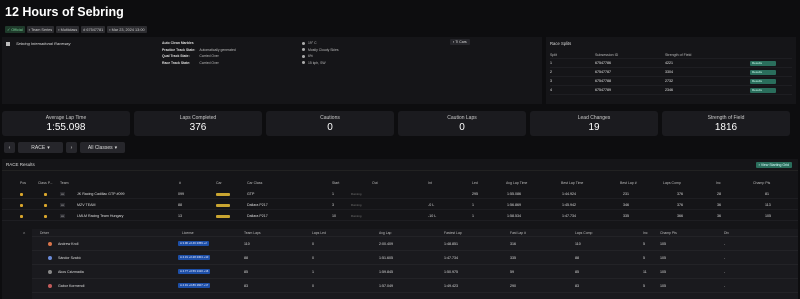 This screenshot has height=299, width=800. What do you see at coordinates (23, 183) in the screenshot?
I see `col-header: Pos` at bounding box center [23, 183].